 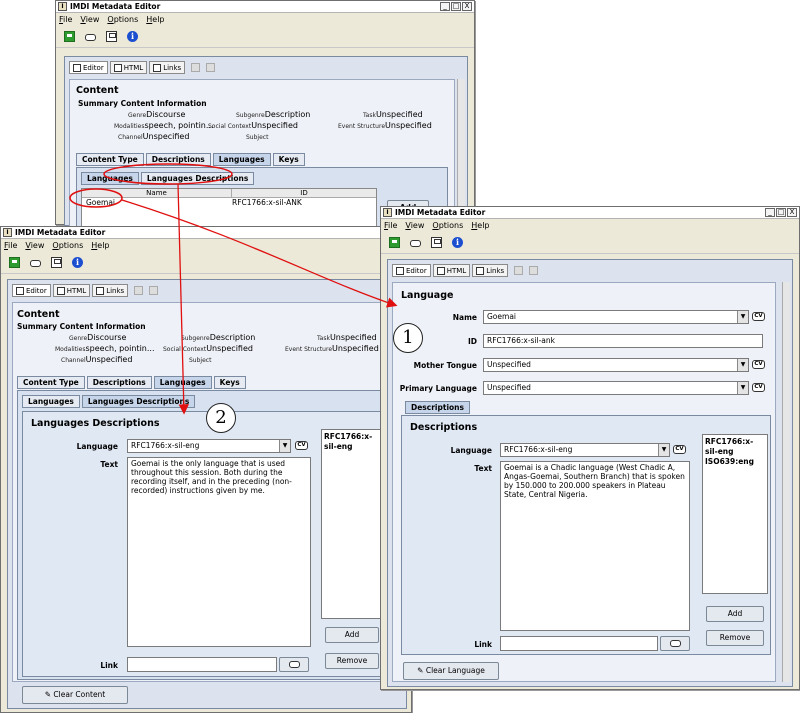 I want to click on list-item: ISO639:eng, so click(x=735, y=462).